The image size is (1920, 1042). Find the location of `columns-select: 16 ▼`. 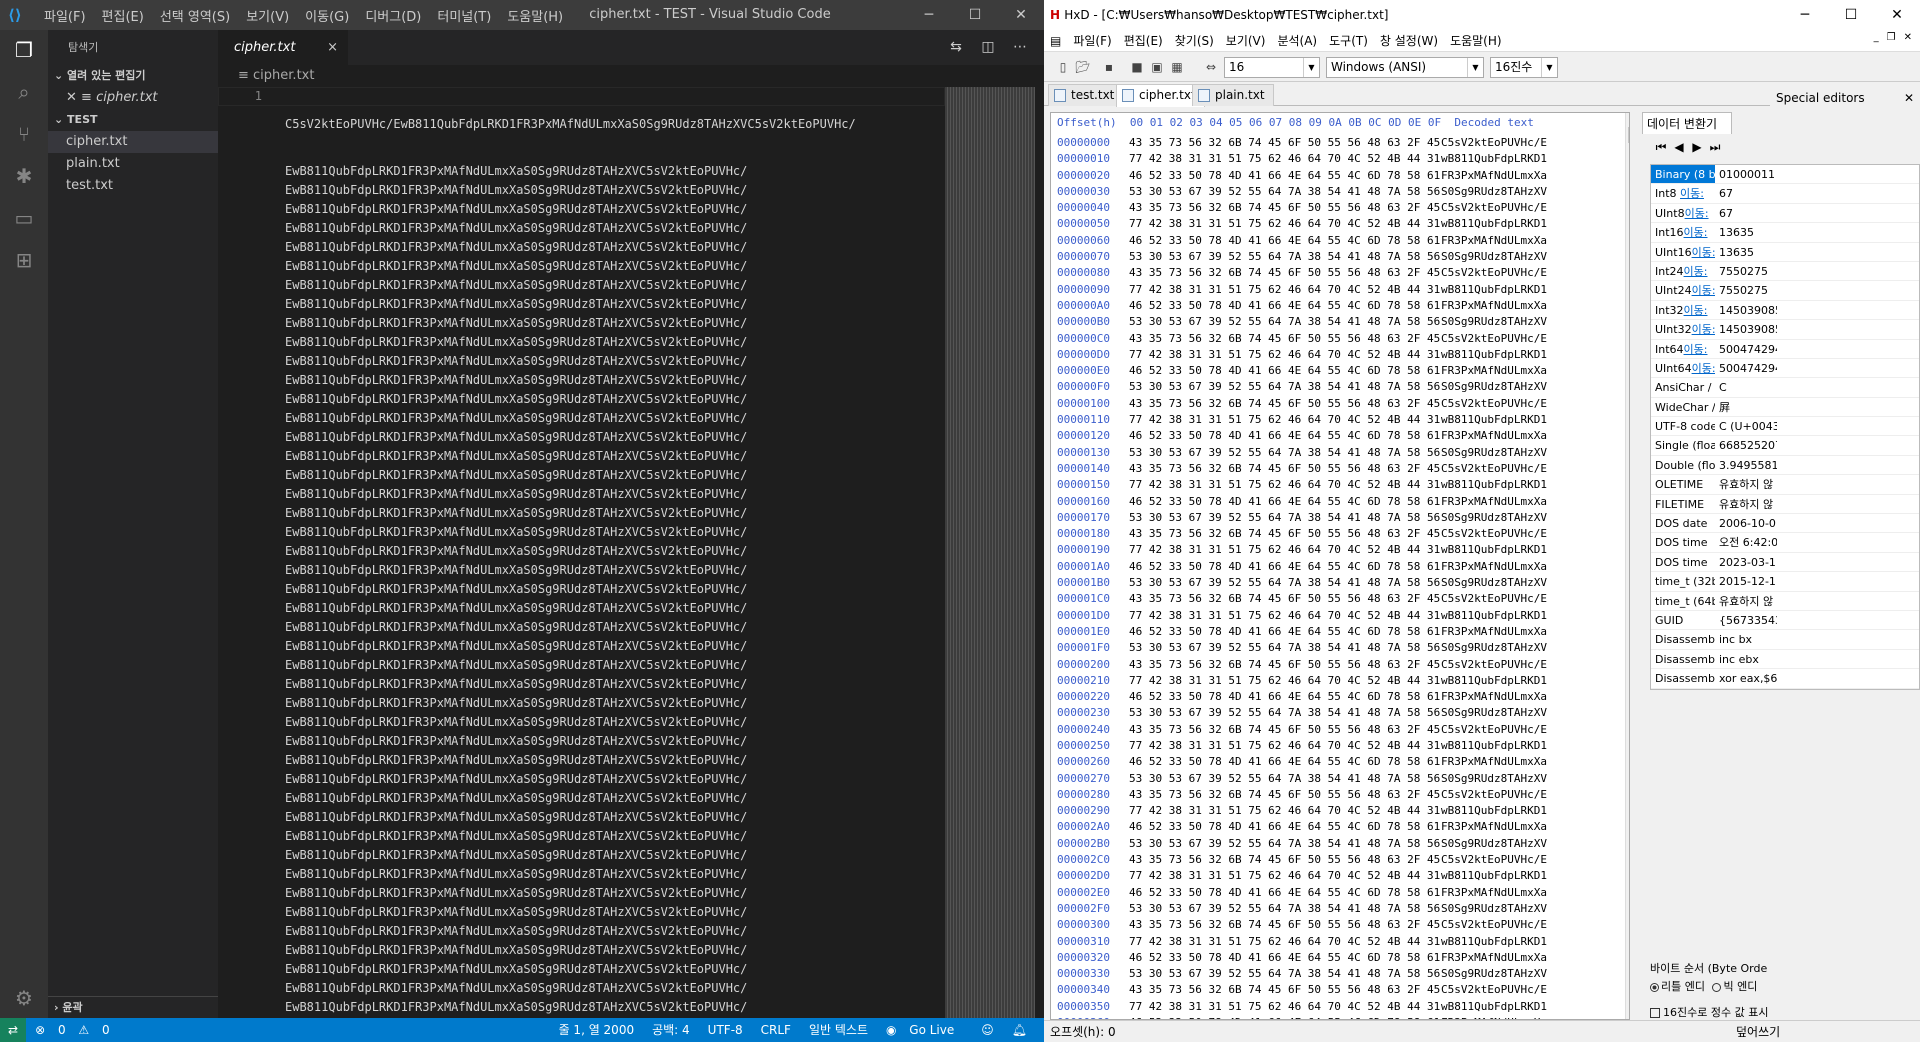

columns-select: 16 ▼ is located at coordinates (1272, 67).